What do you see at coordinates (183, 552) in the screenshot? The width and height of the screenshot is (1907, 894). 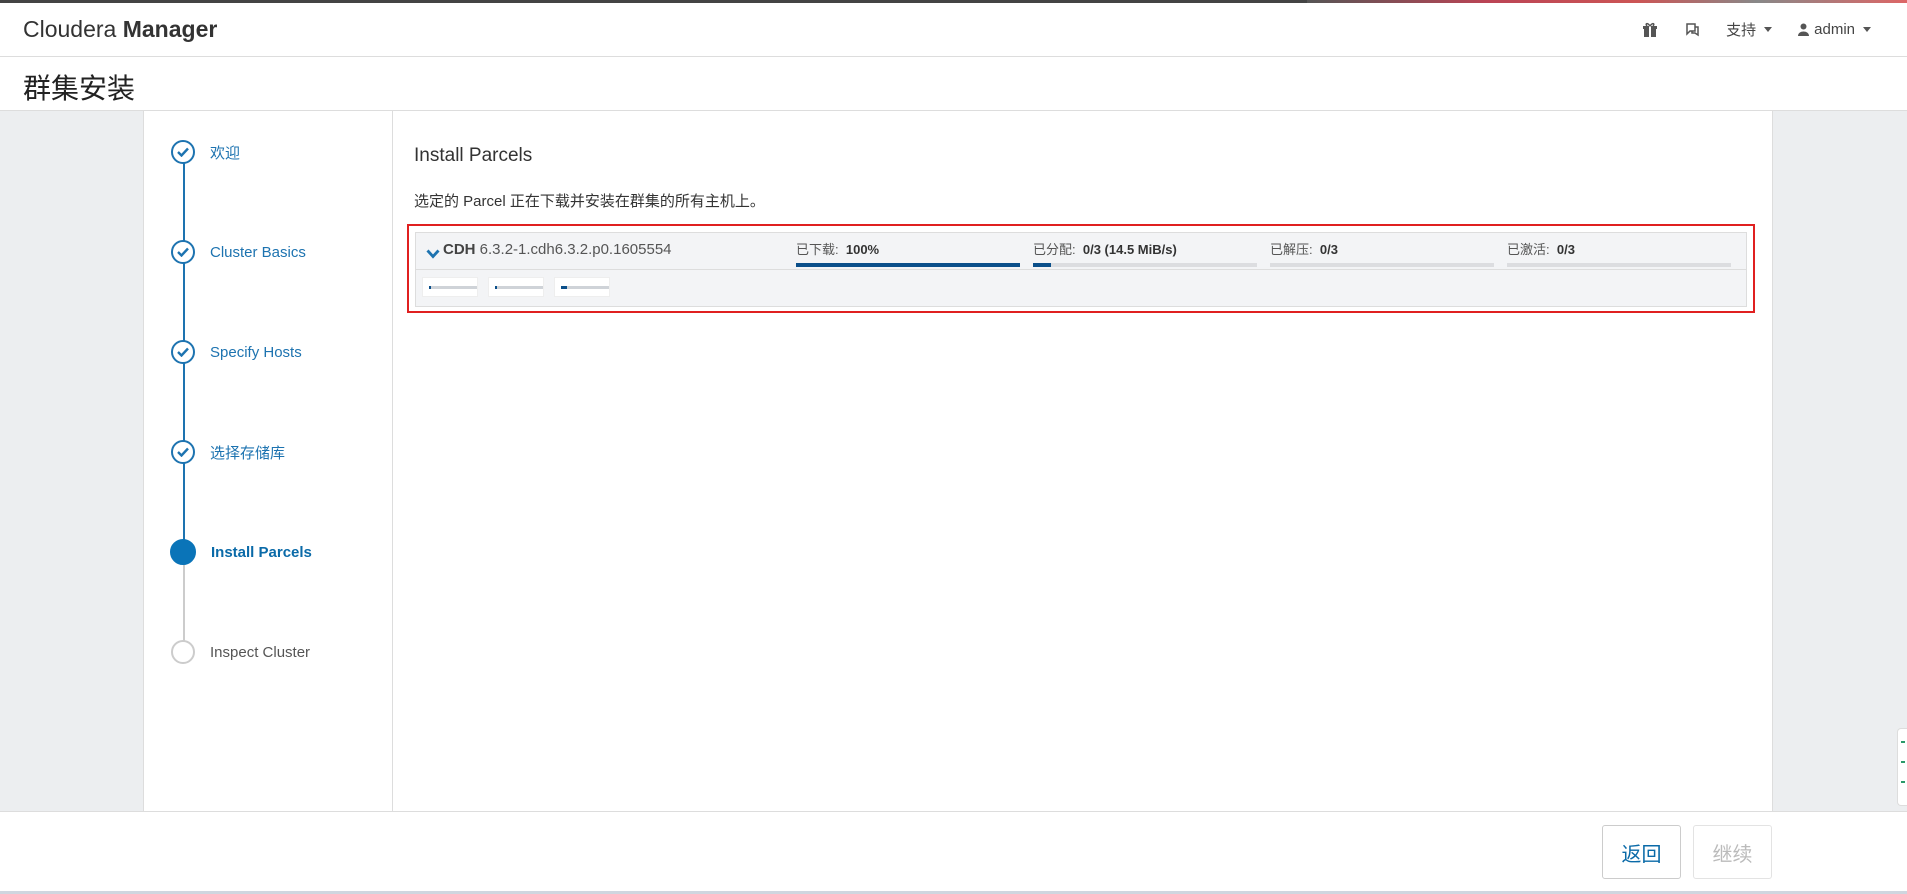 I see `active-step-icon` at bounding box center [183, 552].